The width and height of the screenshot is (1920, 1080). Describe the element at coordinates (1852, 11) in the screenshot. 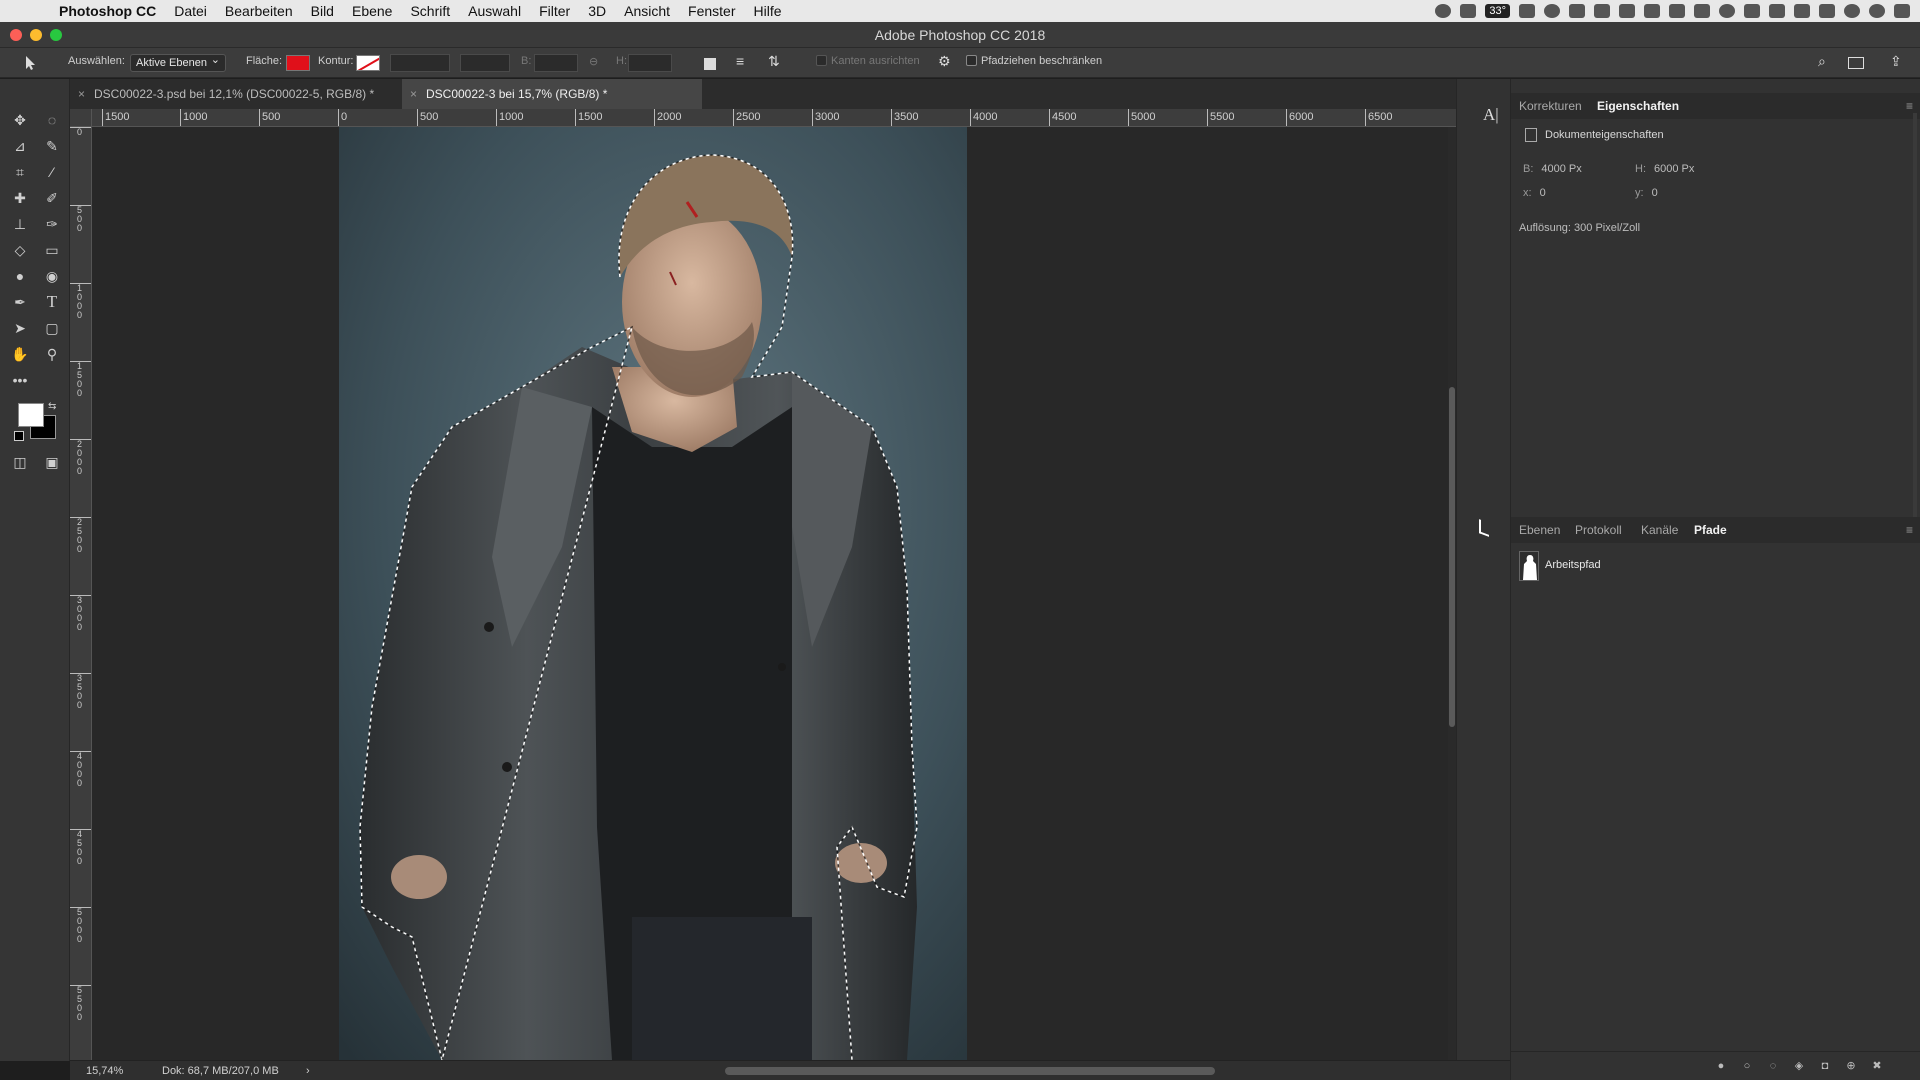

I see `spotlight-search-icon` at that location.